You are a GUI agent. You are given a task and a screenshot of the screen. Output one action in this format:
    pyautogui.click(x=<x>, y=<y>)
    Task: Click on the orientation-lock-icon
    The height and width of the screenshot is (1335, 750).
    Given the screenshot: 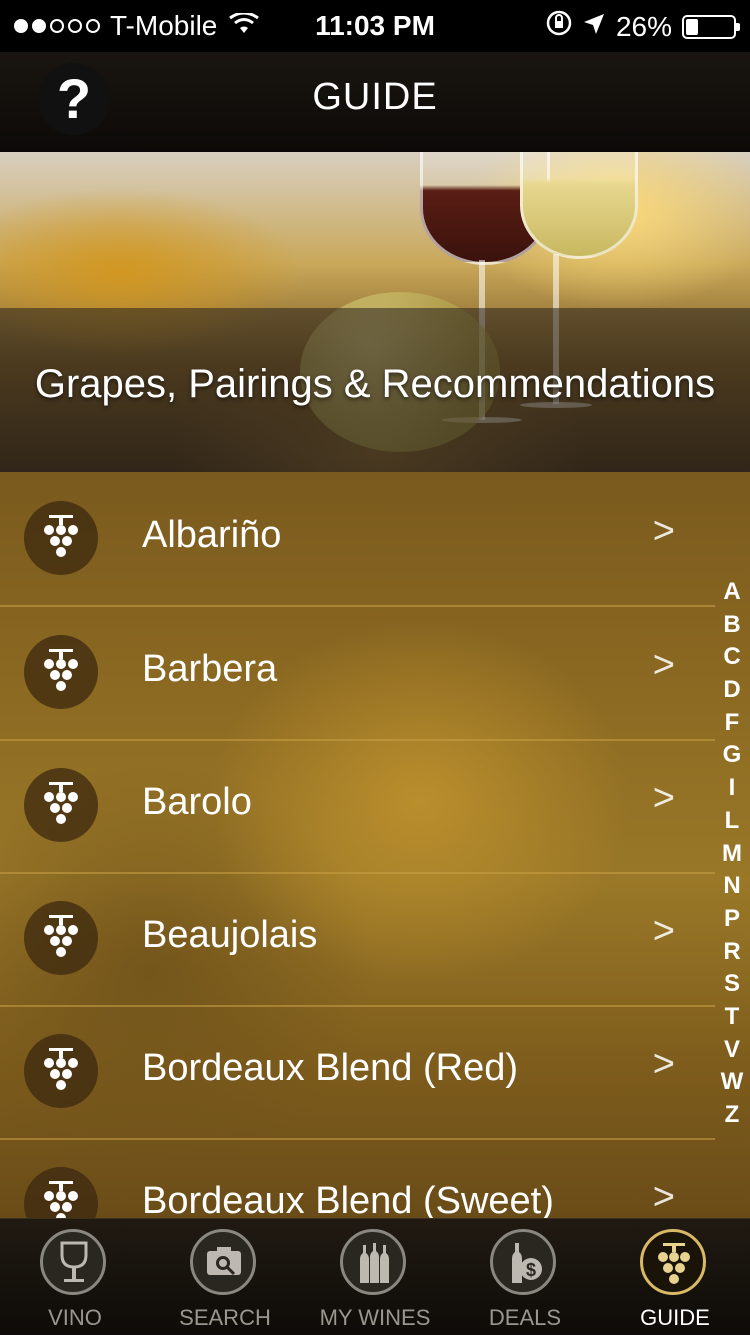 What is the action you would take?
    pyautogui.click(x=559, y=26)
    